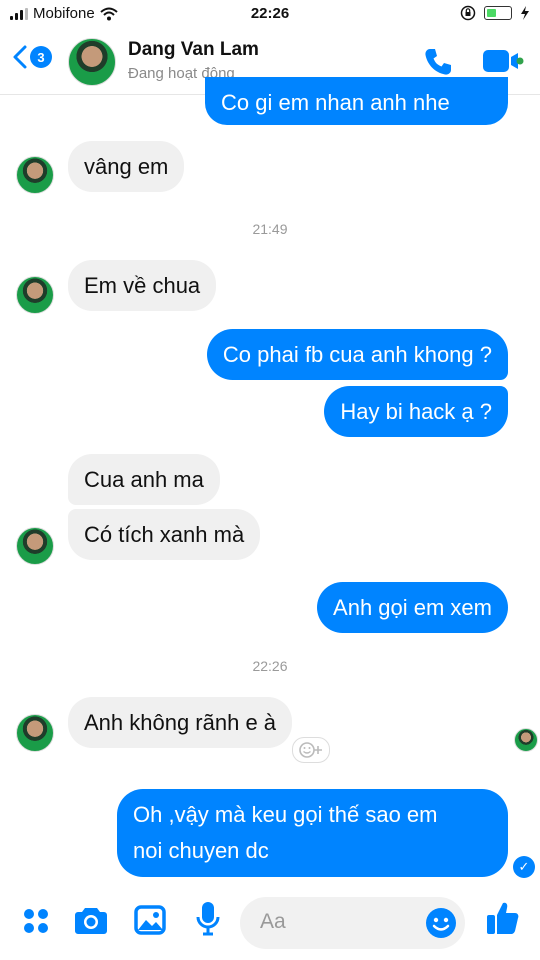 Image resolution: width=540 pixels, height=960 pixels. I want to click on phone-icon, so click(438, 62).